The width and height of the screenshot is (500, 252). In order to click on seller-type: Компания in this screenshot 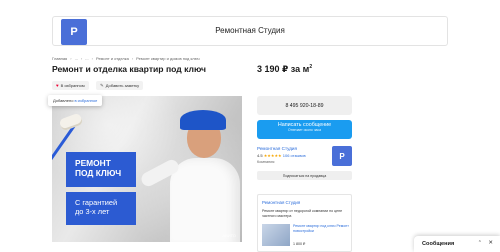, I will do `click(266, 162)`.